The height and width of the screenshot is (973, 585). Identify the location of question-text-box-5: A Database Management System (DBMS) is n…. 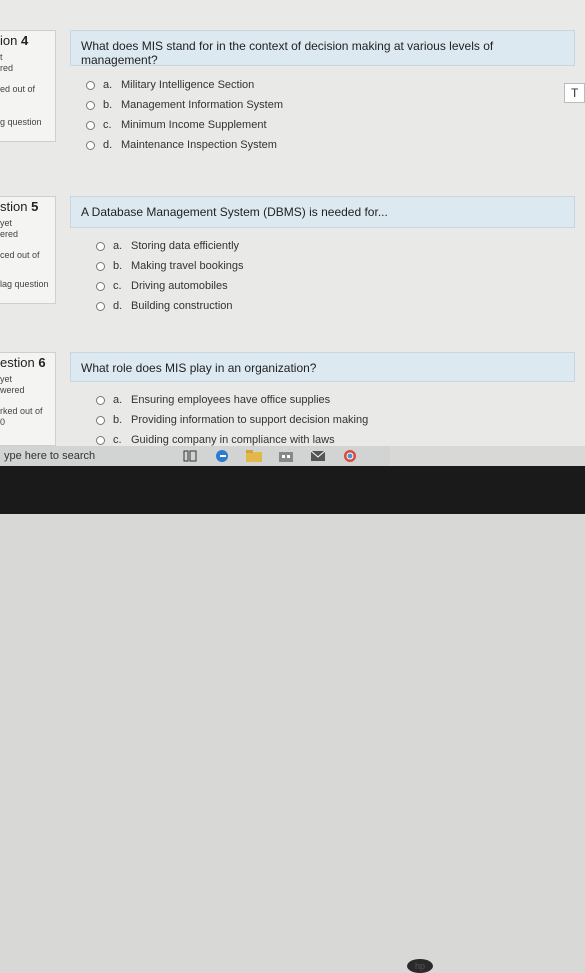
(322, 212).